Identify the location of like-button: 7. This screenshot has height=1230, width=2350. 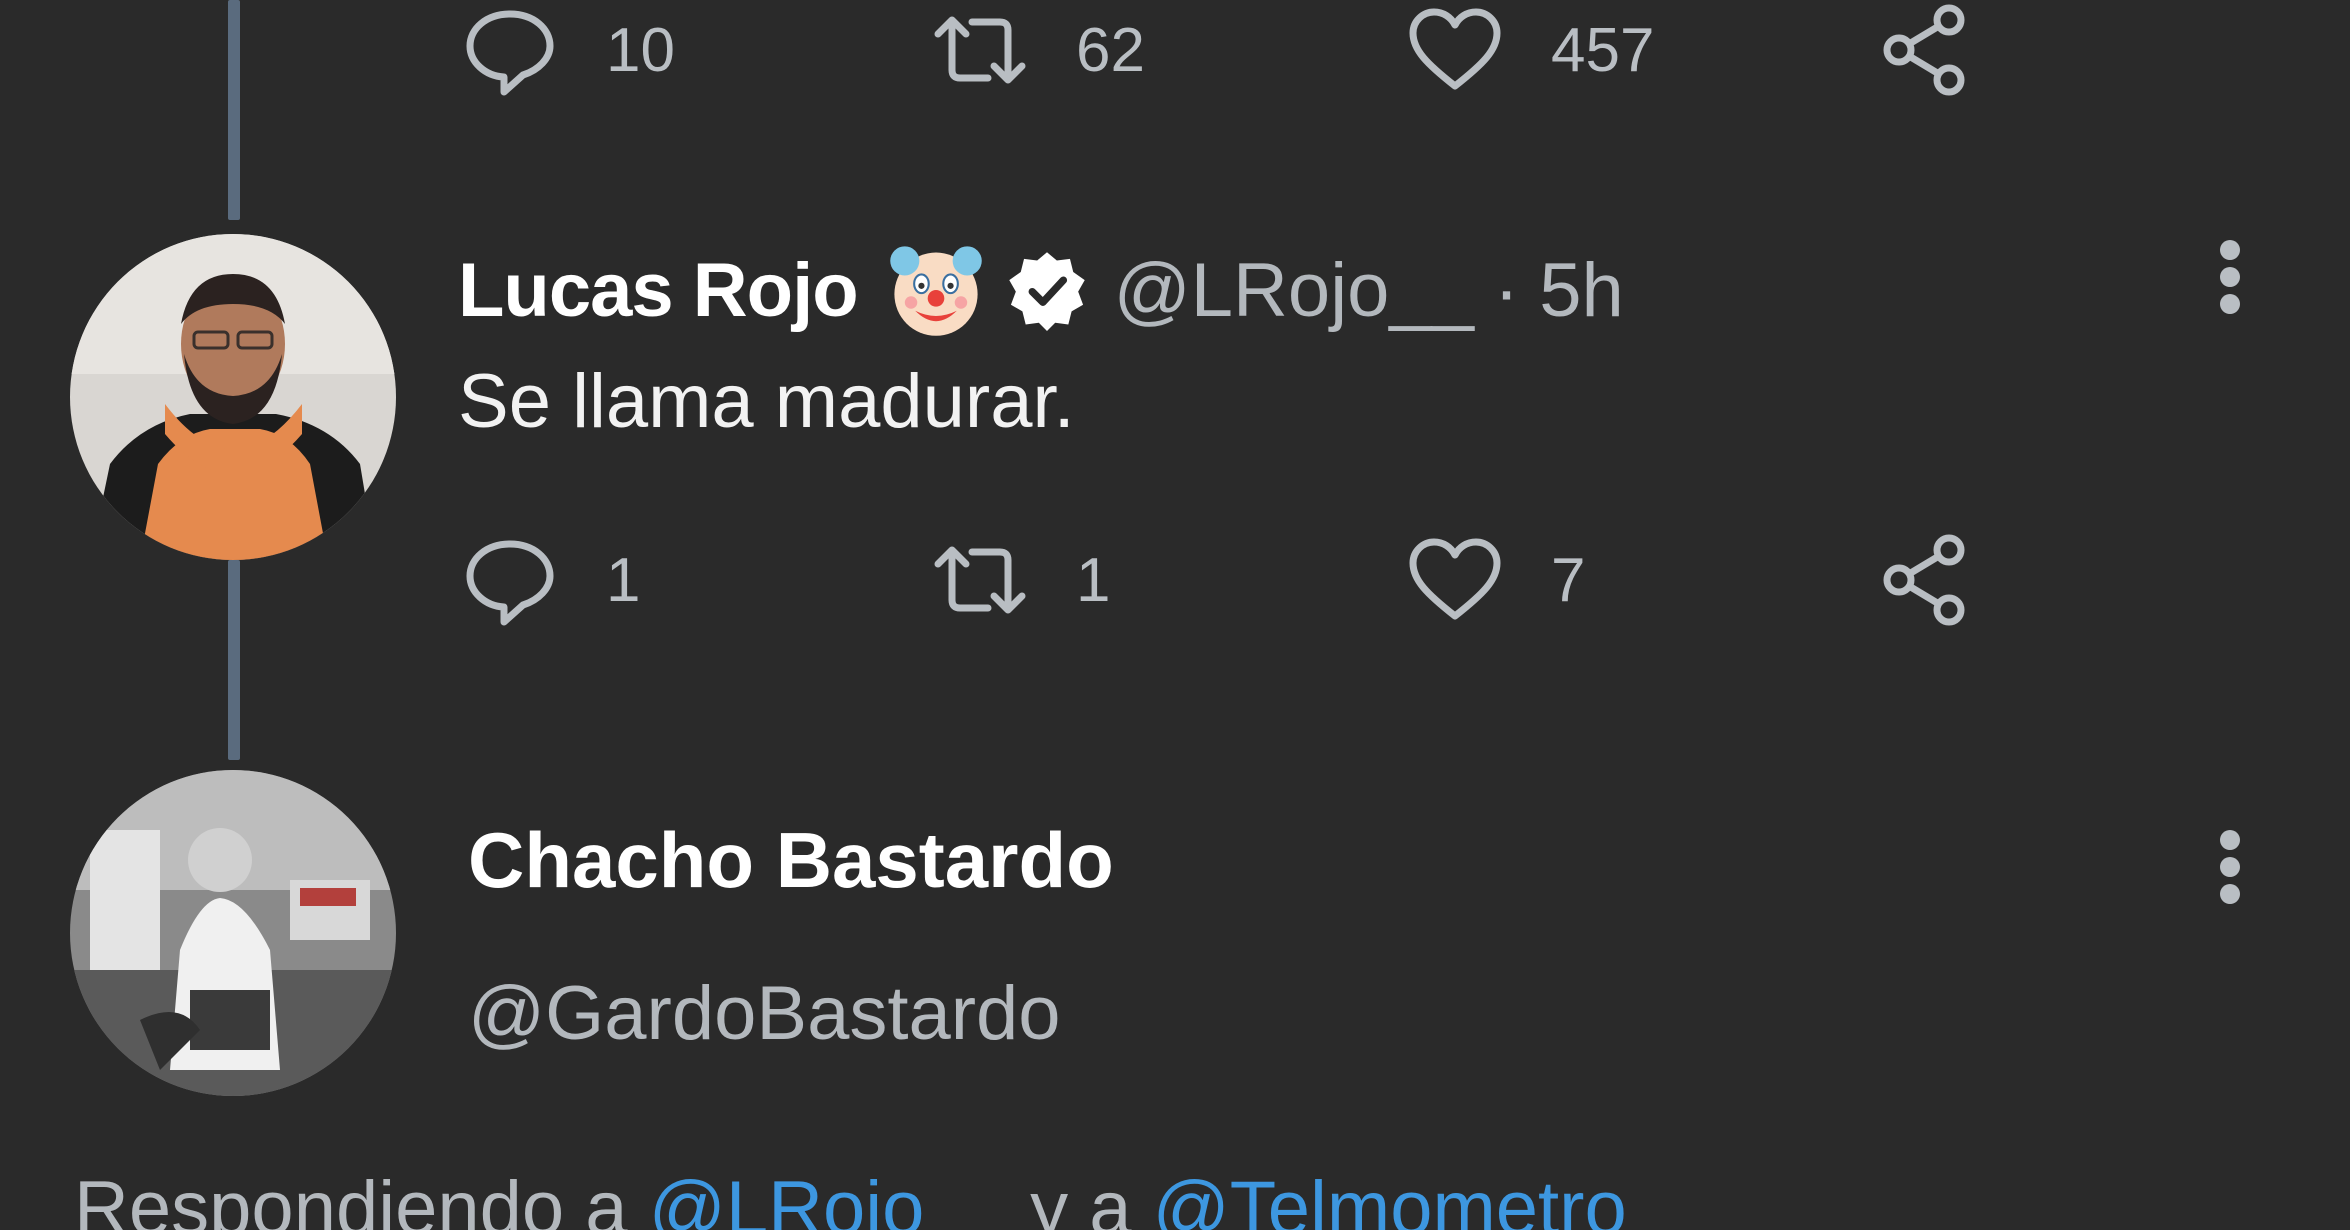
(1495, 580).